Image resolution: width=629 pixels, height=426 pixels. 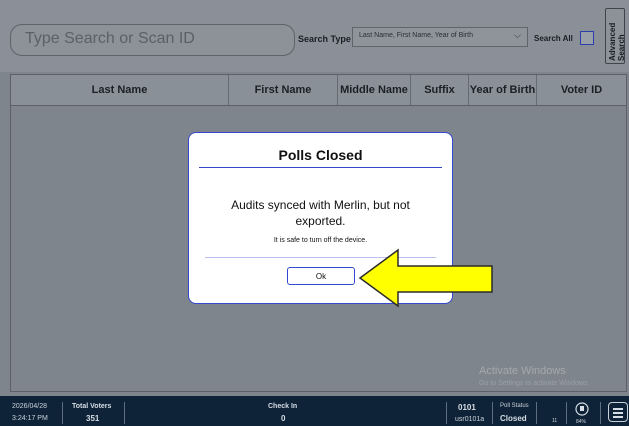 I want to click on chevron-down-icon: ⌵, so click(x=517, y=35).